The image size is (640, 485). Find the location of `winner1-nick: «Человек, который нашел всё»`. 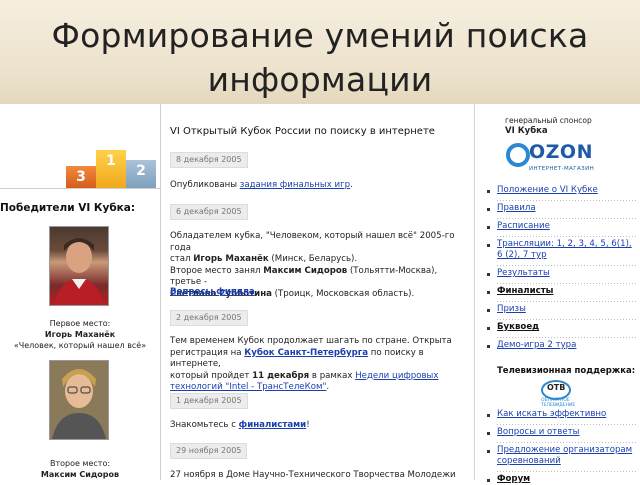

winner1-nick: «Человек, который нашел всё» is located at coordinates (80, 345).